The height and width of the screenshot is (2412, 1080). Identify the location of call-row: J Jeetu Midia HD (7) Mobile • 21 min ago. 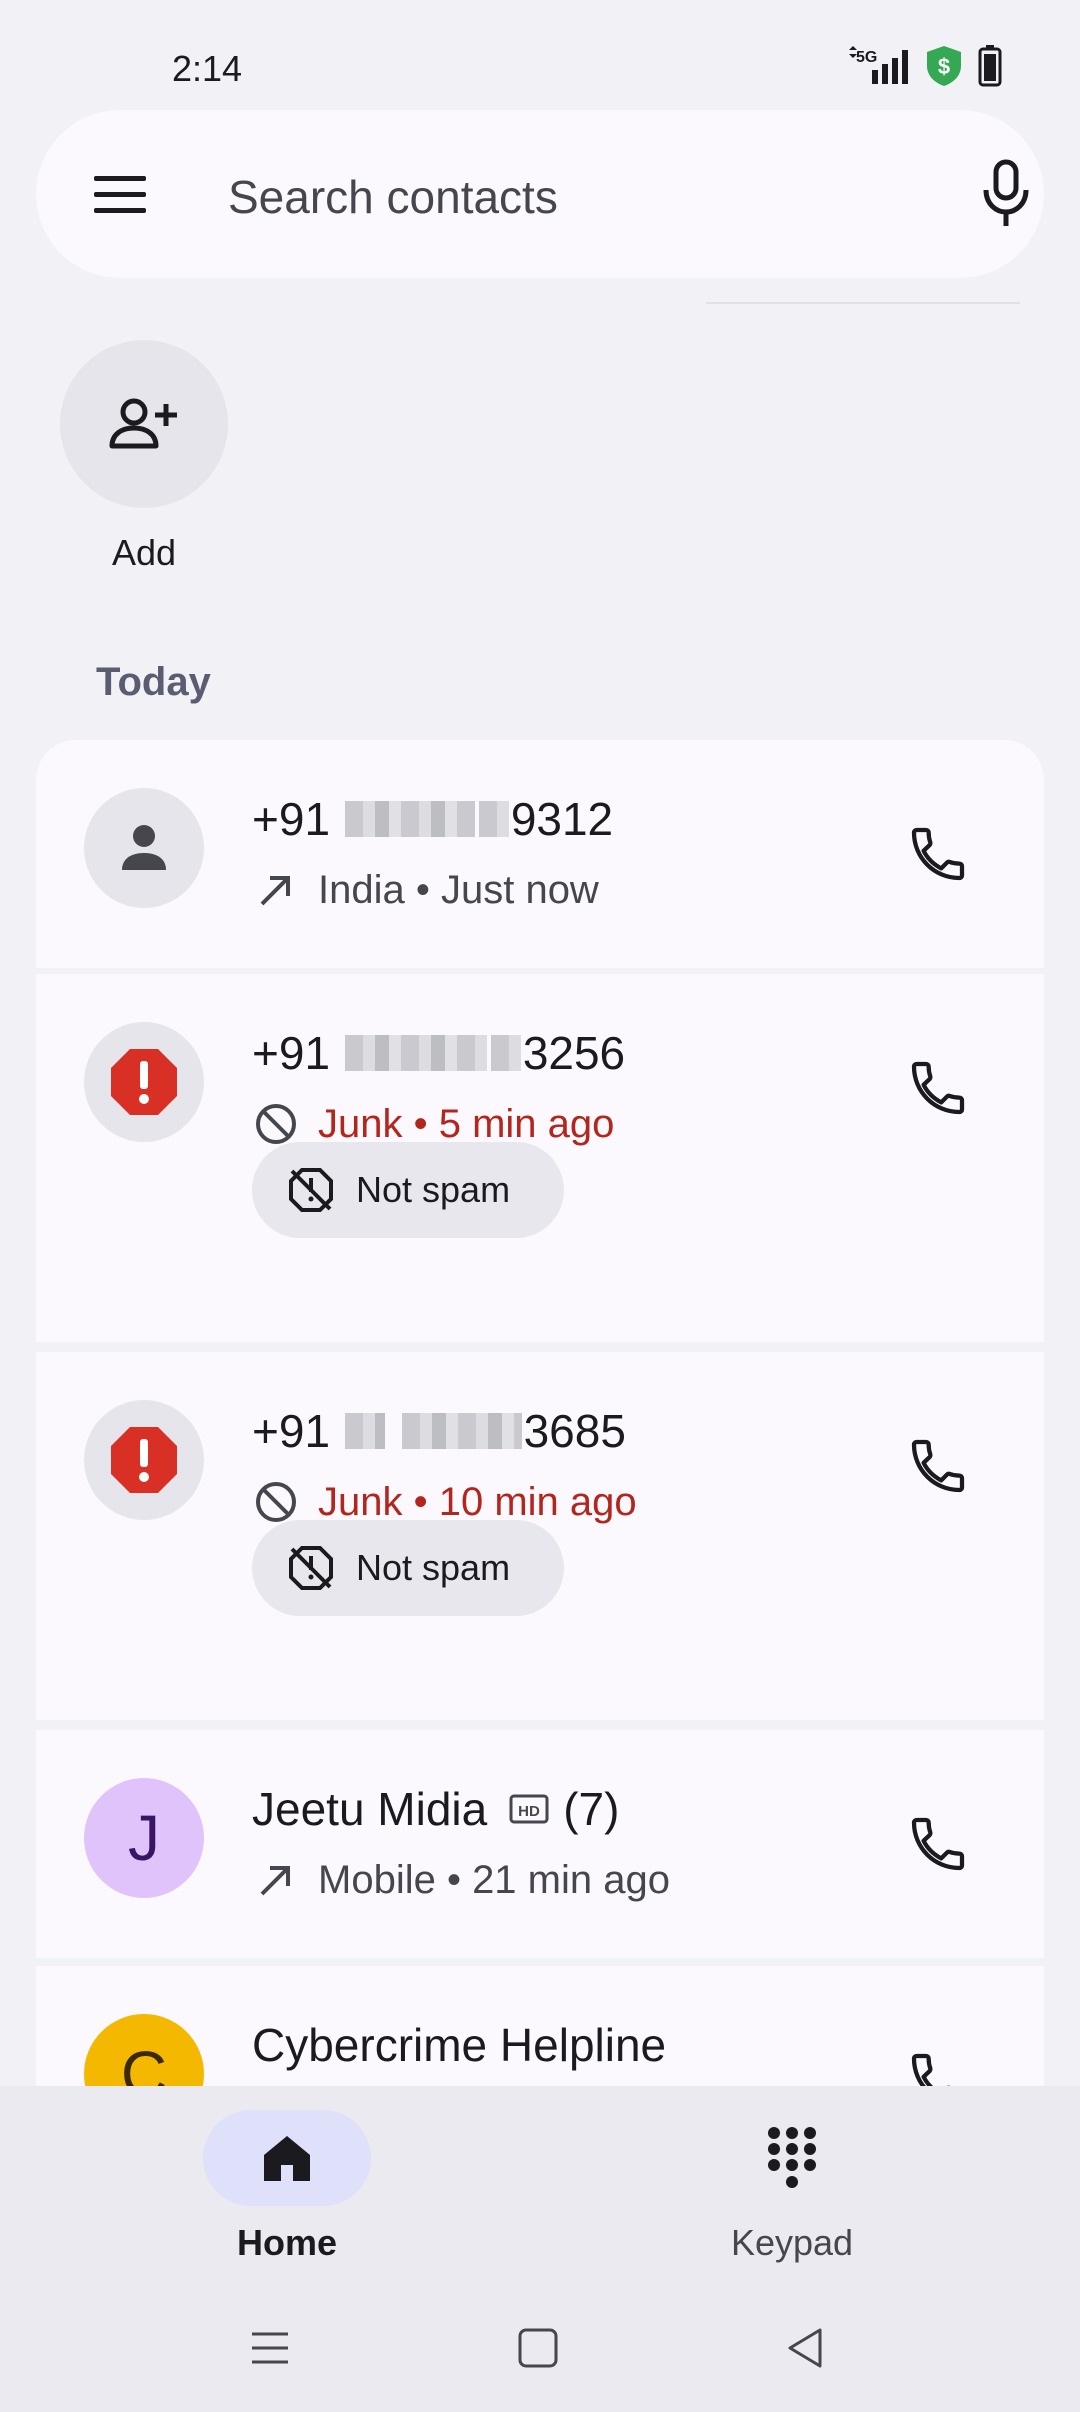
(540, 1844).